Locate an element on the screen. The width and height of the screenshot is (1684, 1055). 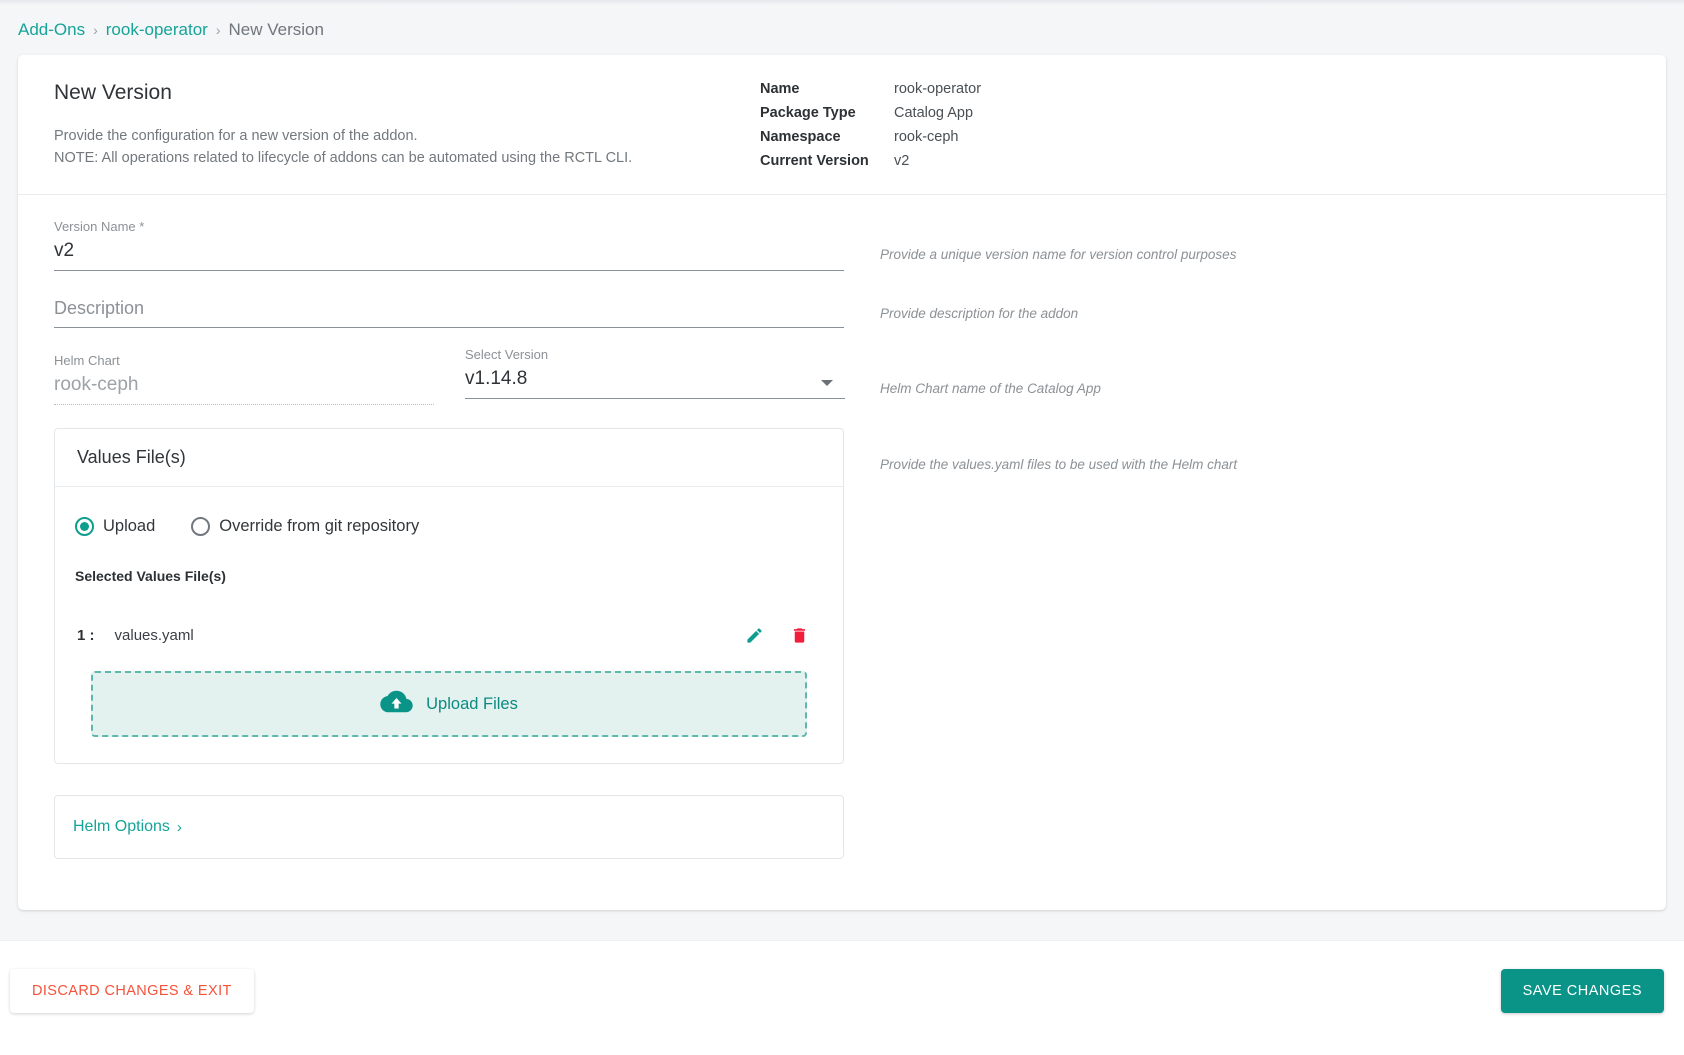
values-file-name: values.yaml is located at coordinates (154, 635).